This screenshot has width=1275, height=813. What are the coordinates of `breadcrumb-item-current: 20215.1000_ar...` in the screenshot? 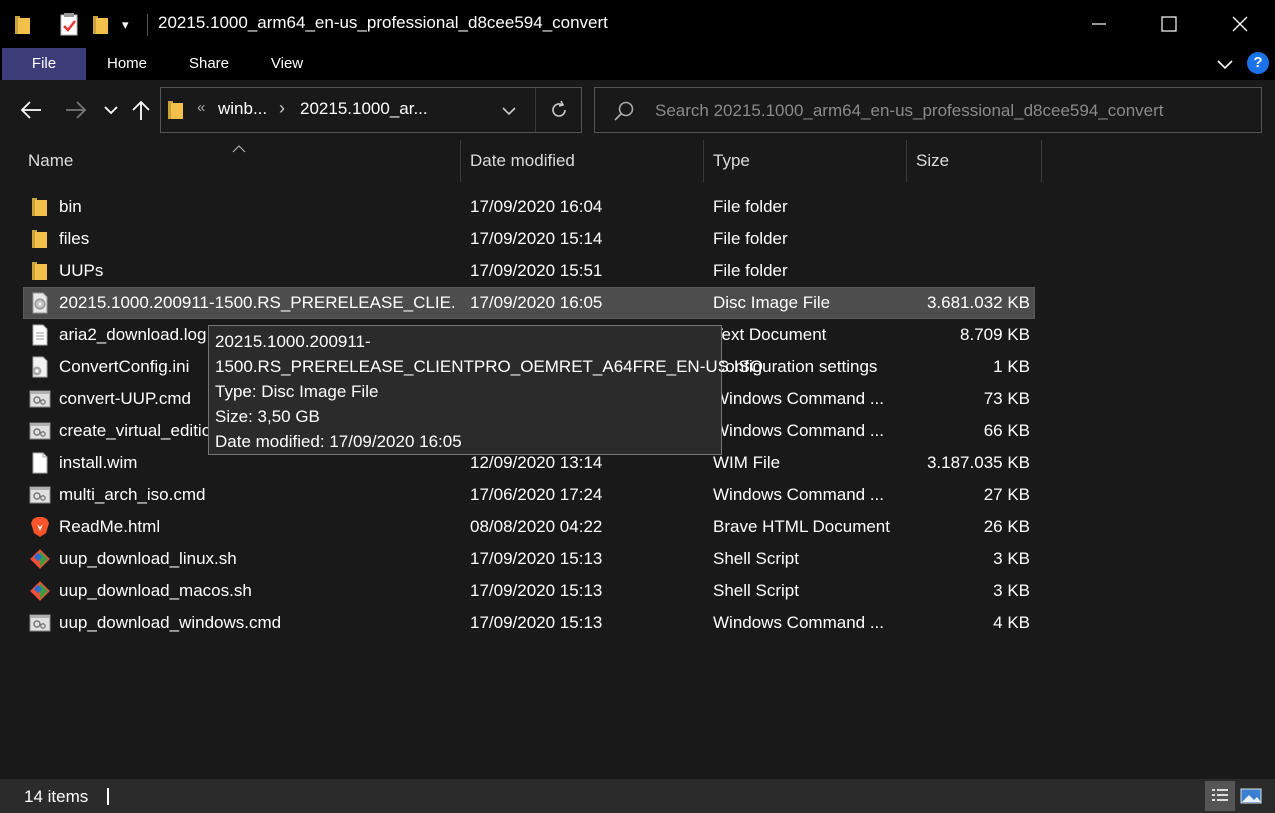 It's located at (364, 109).